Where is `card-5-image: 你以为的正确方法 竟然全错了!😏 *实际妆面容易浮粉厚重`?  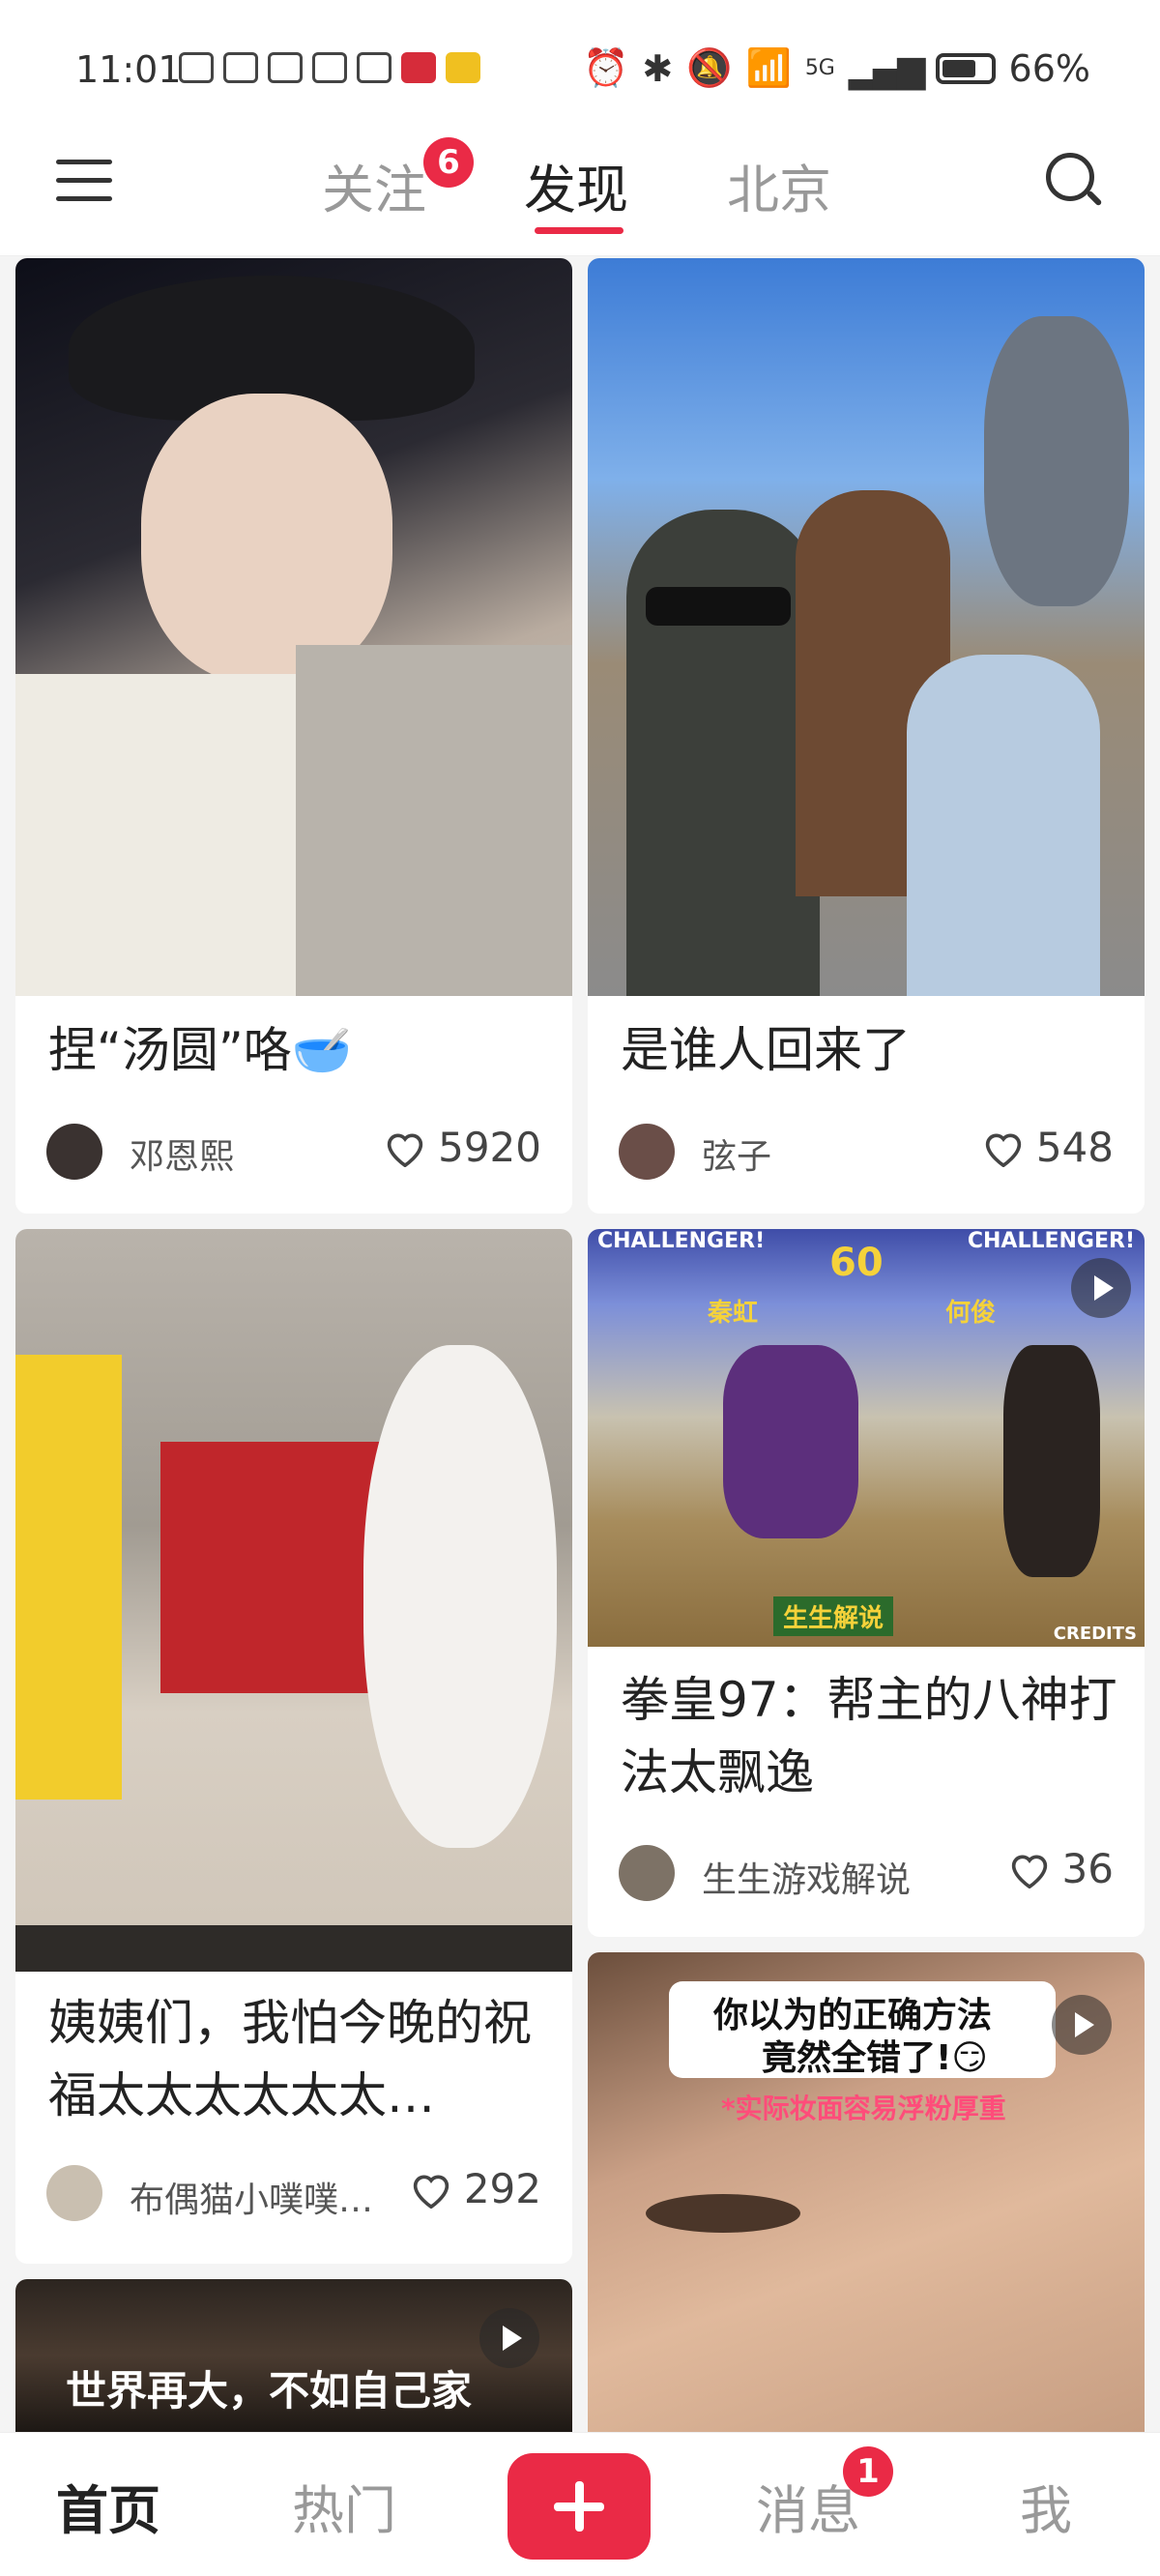
card-5-image: 你以为的正确方法 竟然全错了!😏 *实际妆面容易浮粉厚重 is located at coordinates (867, 2192).